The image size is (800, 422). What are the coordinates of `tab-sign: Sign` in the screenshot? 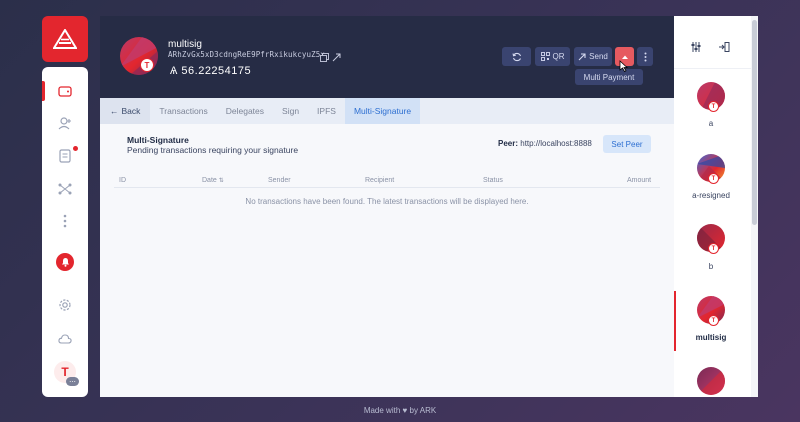 It's located at (290, 111).